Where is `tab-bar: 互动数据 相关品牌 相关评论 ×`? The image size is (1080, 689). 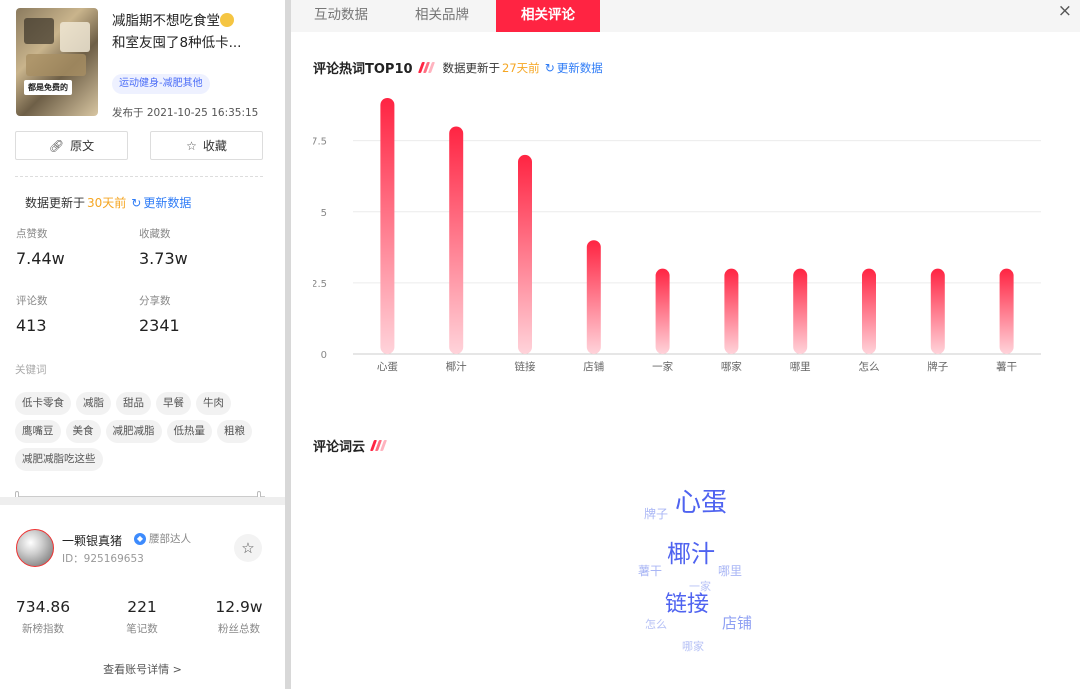
tab-bar: 互动数据 相关品牌 相关评论 × is located at coordinates (685, 16).